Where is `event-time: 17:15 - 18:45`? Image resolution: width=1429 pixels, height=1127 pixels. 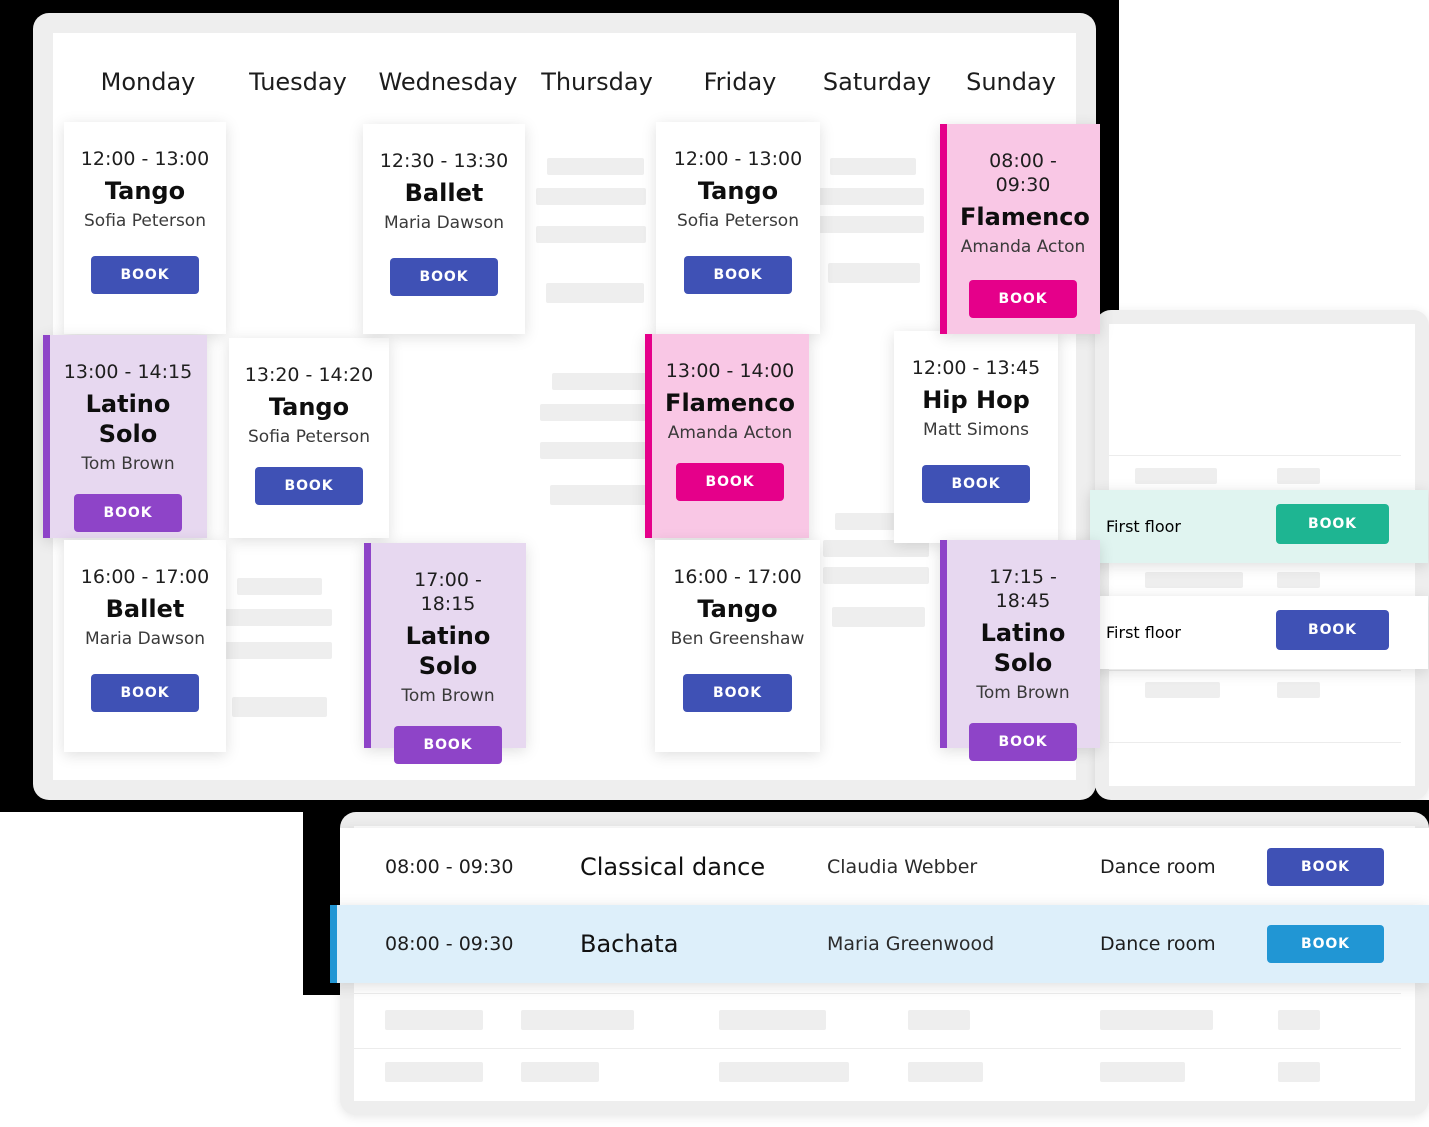
event-time: 17:15 - 18:45 is located at coordinates (1023, 589).